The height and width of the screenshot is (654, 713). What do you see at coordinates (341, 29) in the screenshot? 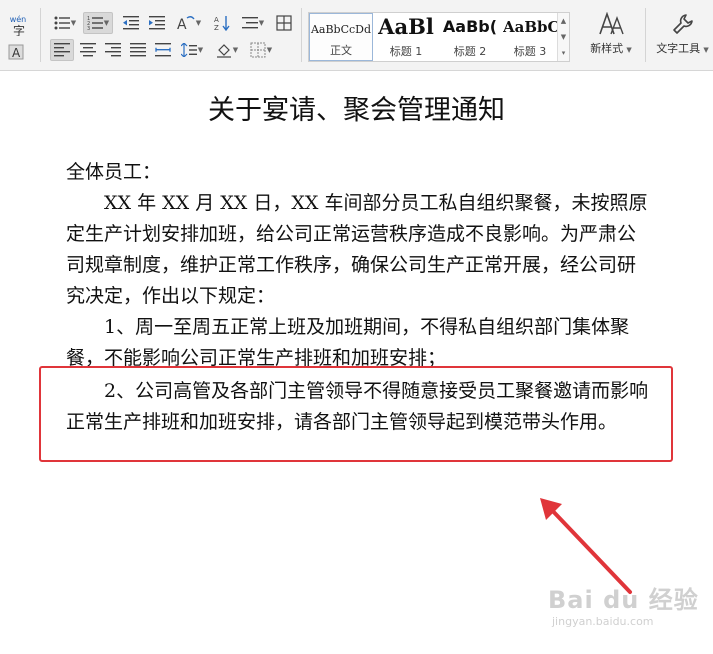
I see `style-preview: AaBbCcDd` at bounding box center [341, 29].